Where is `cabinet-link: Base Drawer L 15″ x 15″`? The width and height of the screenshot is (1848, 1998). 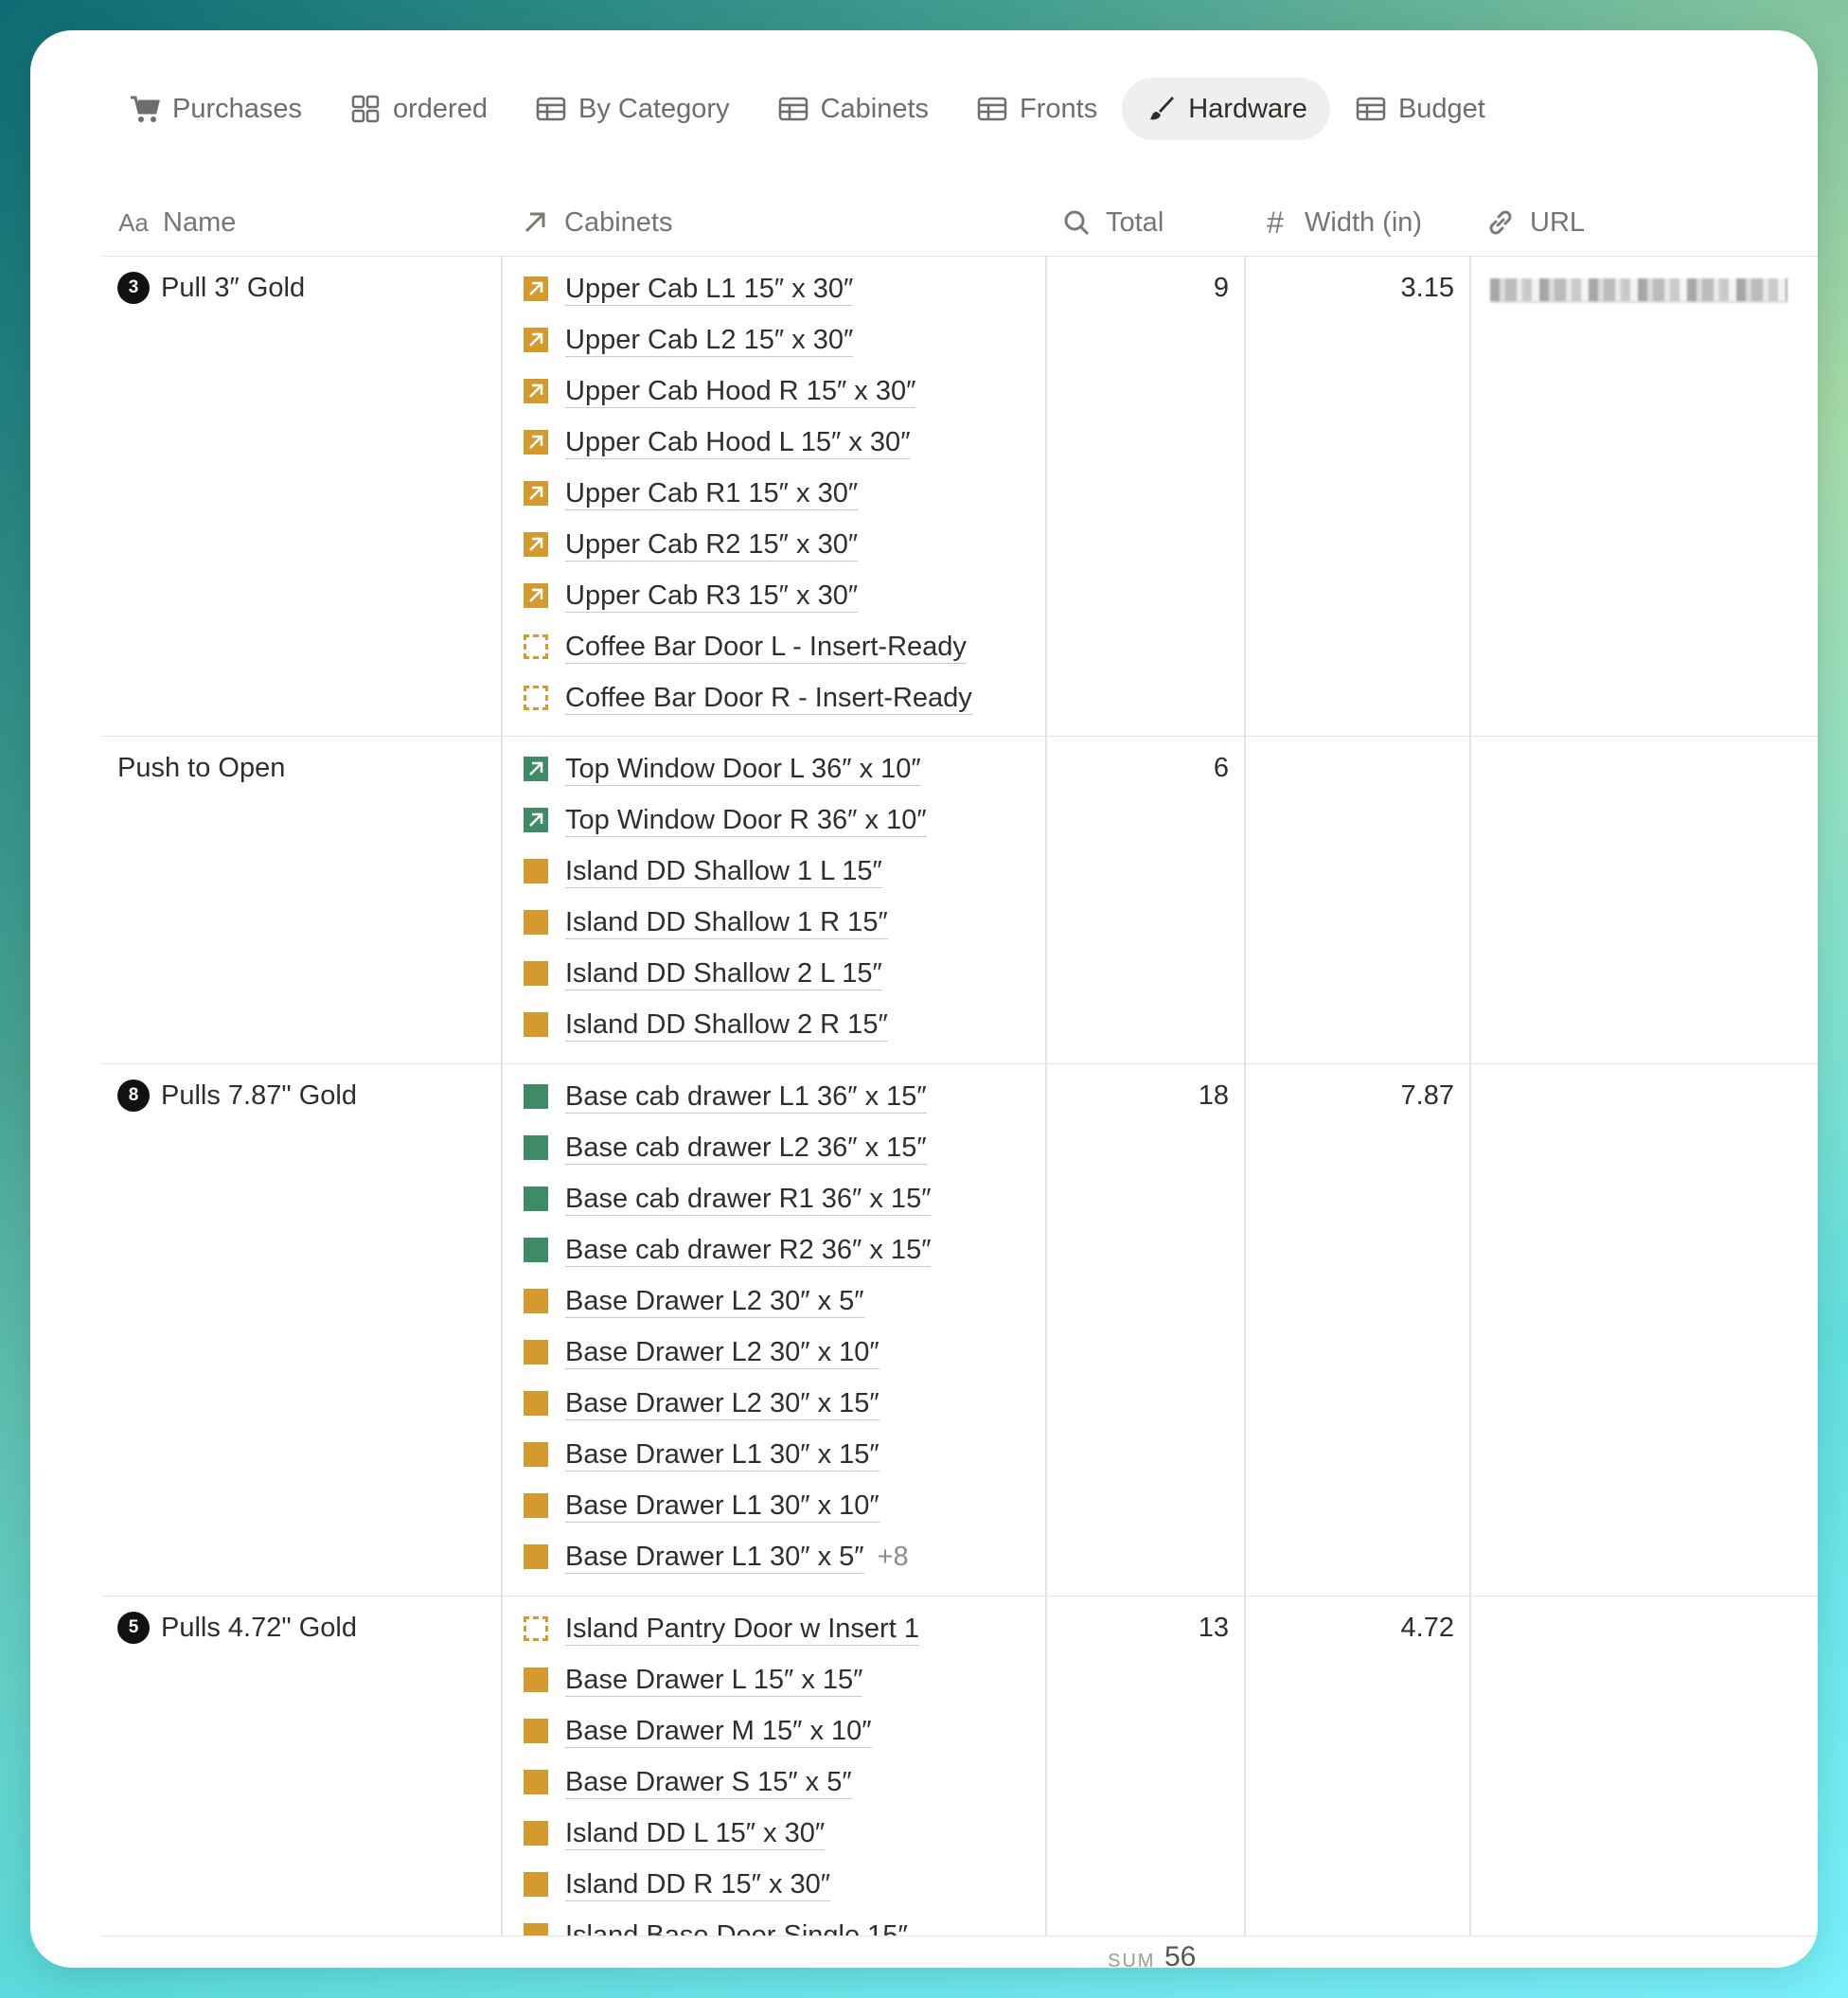
cabinet-link: Base Drawer L 15″ x 15″ is located at coordinates (693, 1680).